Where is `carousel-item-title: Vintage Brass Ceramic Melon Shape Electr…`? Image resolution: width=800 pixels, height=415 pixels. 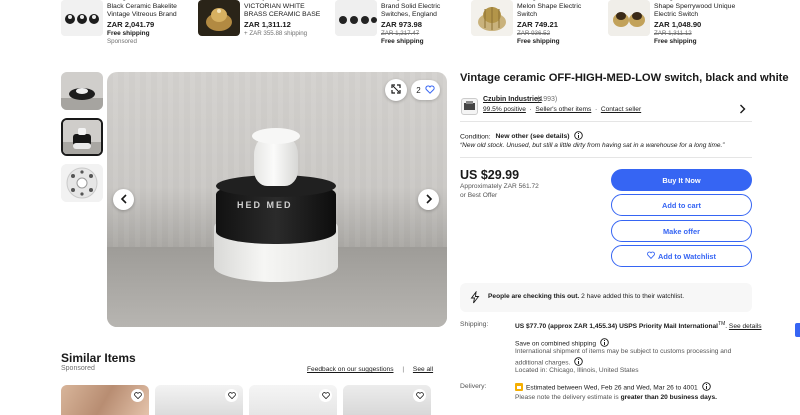
carousel-item-title: Vintage Brass Ceramic Melon Shape Electr… is located at coordinates (559, 10).